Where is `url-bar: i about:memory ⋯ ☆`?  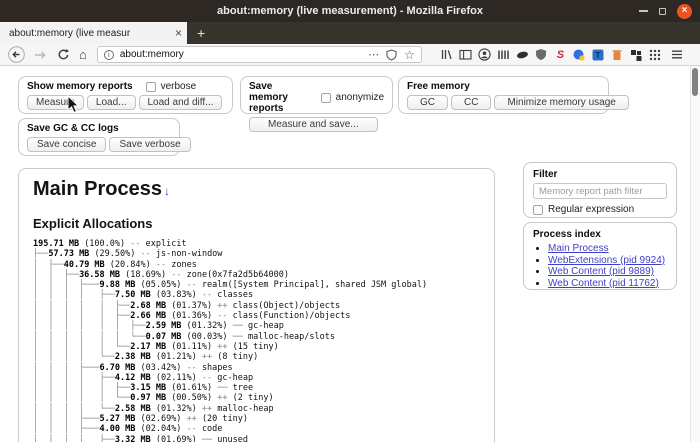
url-bar: i about:memory ⋯ ☆ is located at coordinates (259, 54).